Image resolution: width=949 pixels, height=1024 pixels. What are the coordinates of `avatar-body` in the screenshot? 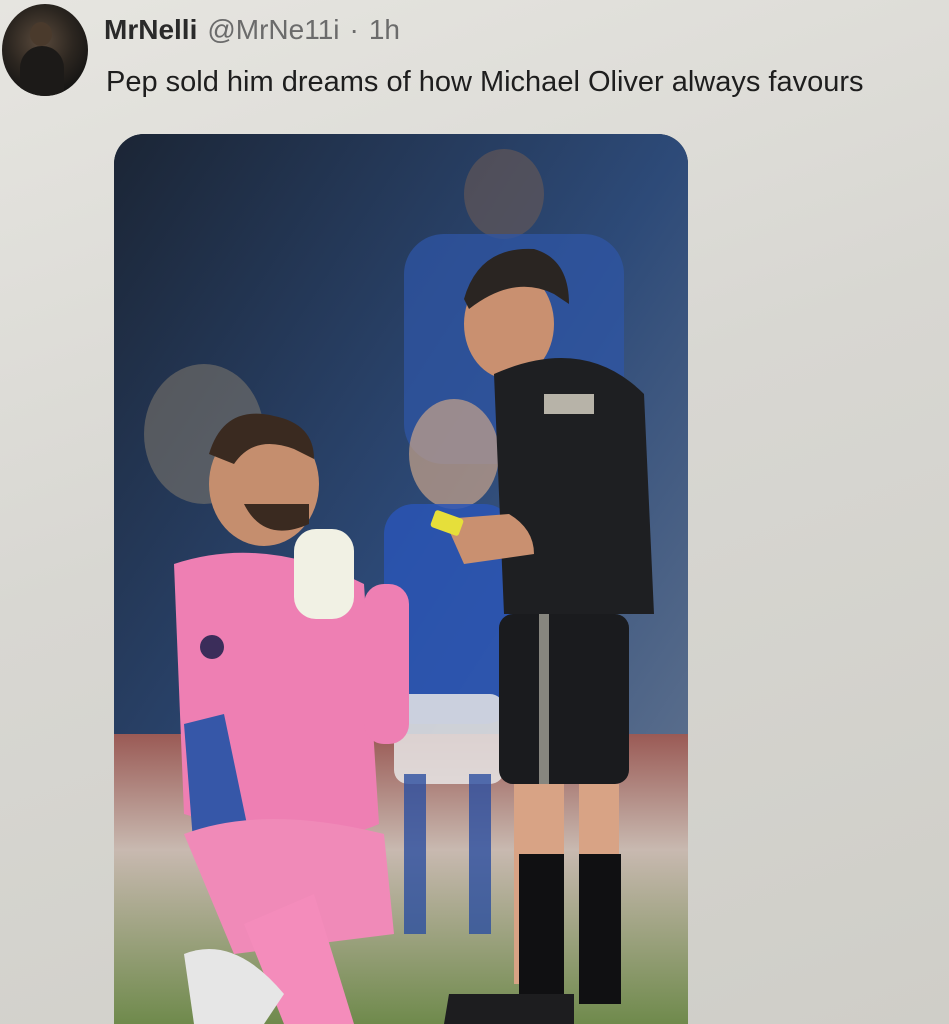 It's located at (42, 71).